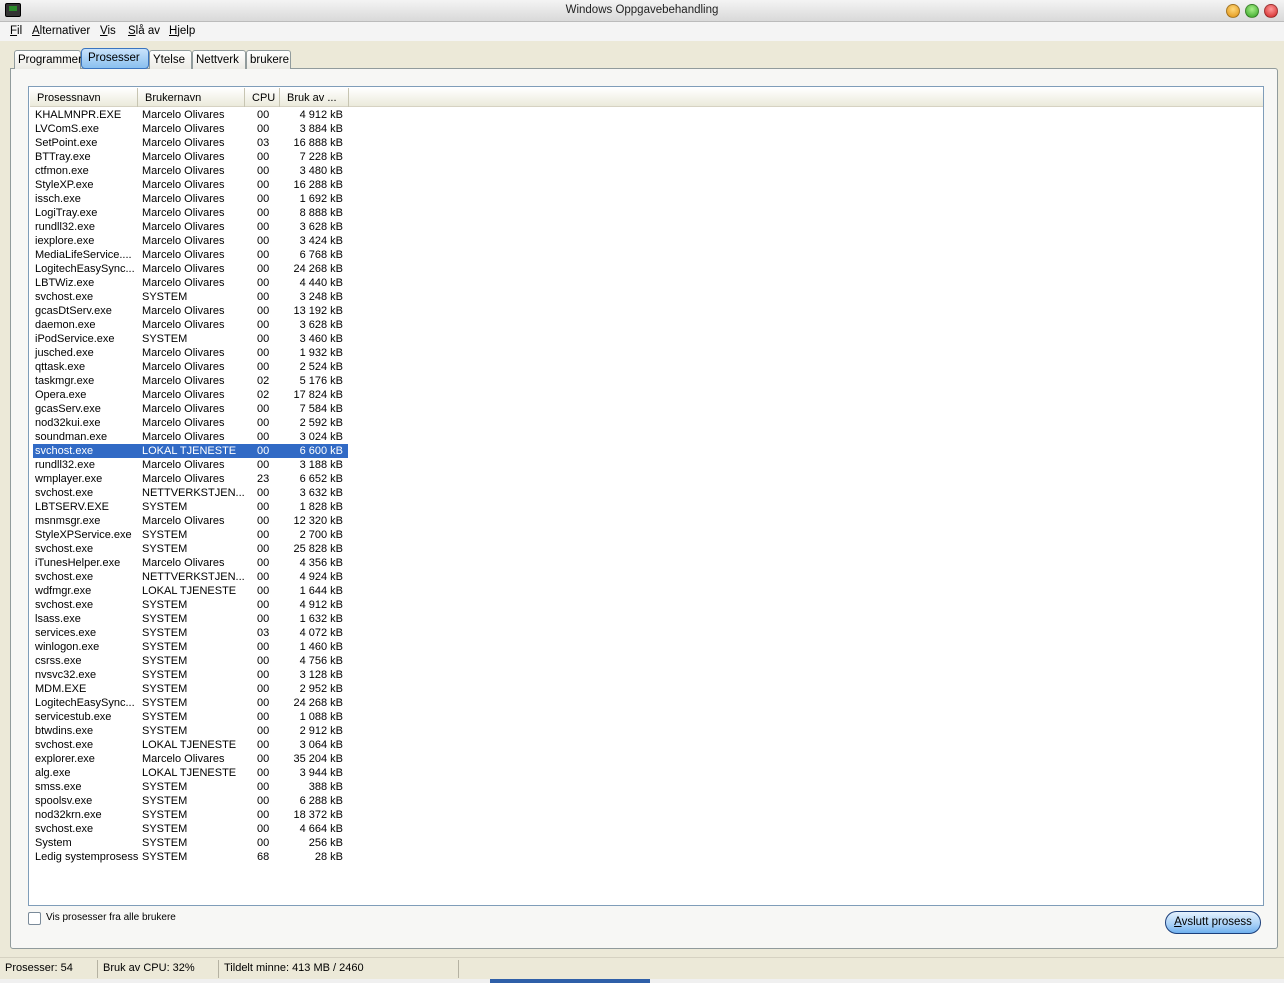 The width and height of the screenshot is (1284, 983). What do you see at coordinates (34, 918) in the screenshot?
I see `show-all-users-checkbox` at bounding box center [34, 918].